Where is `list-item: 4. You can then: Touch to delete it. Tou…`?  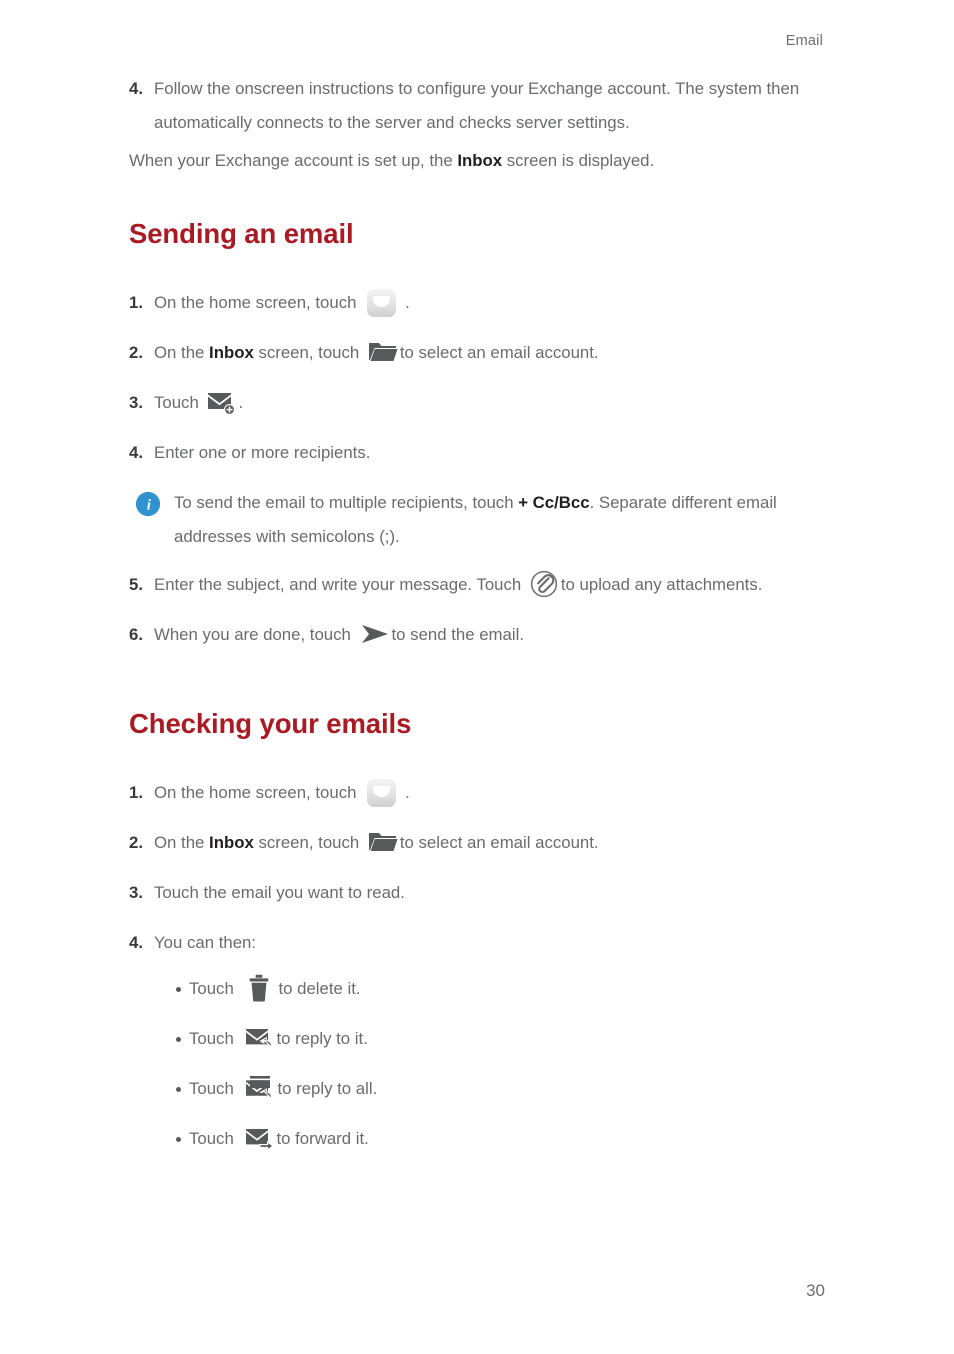 list-item: 4. You can then: Touch to delete it. Tou… is located at coordinates (479, 1041).